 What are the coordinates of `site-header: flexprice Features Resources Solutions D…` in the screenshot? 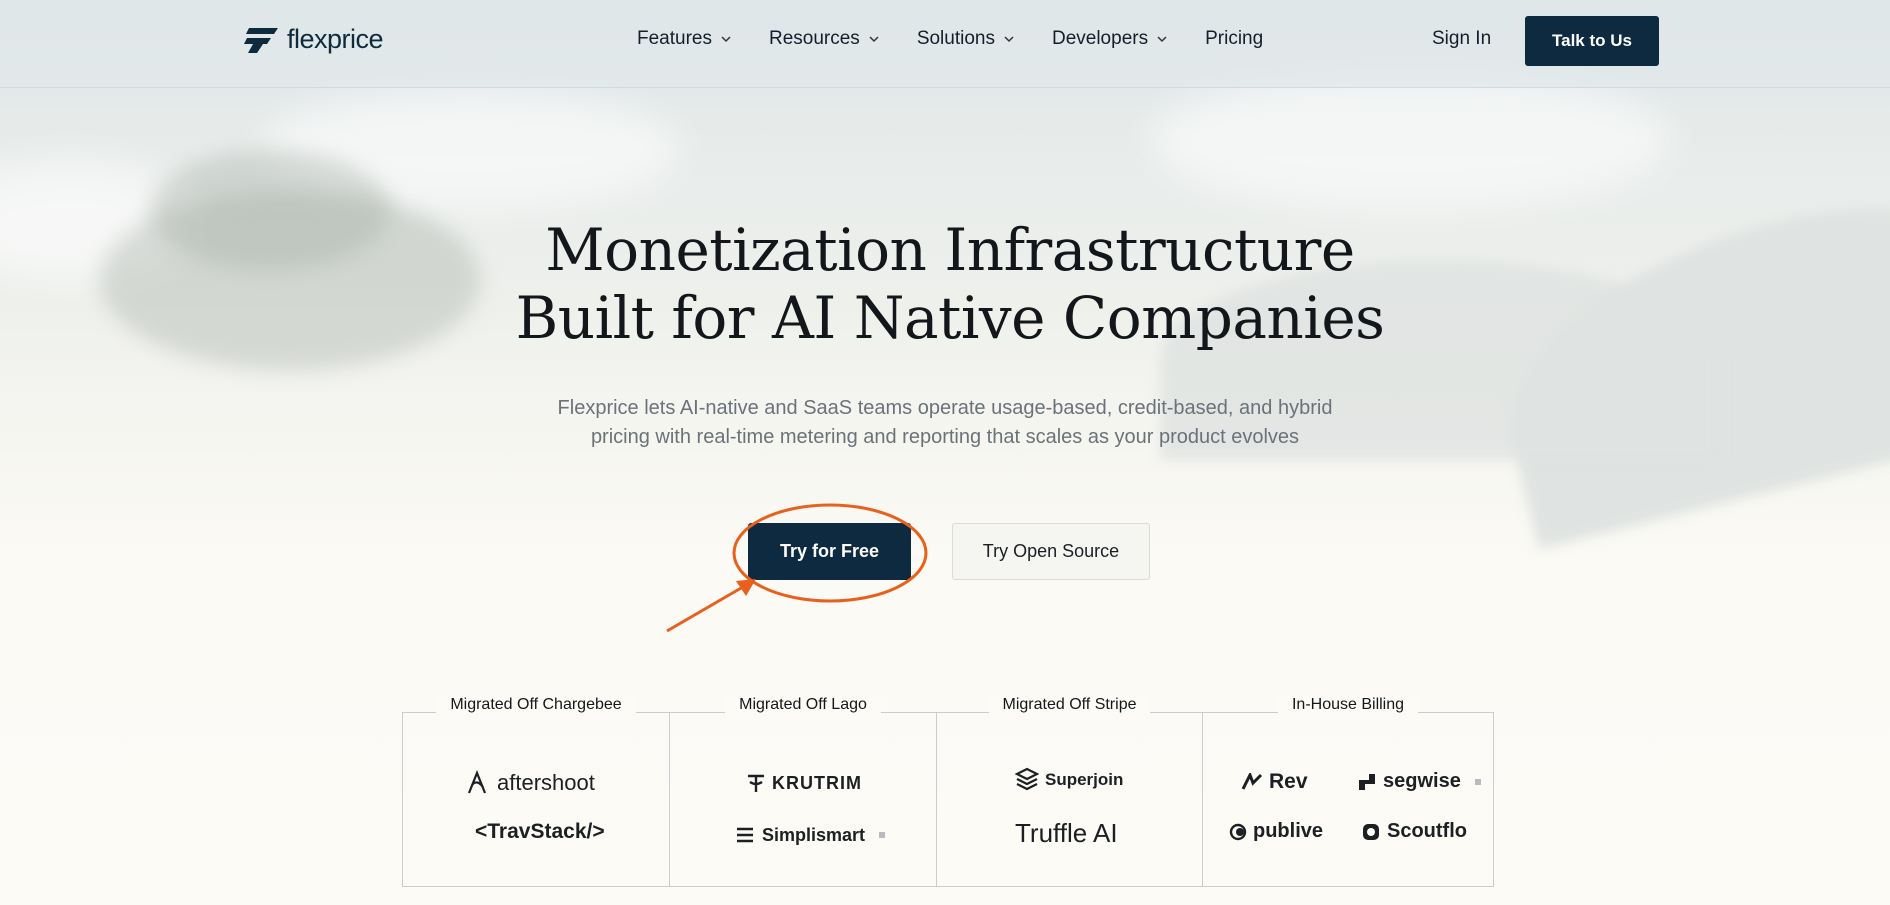 It's located at (945, 44).